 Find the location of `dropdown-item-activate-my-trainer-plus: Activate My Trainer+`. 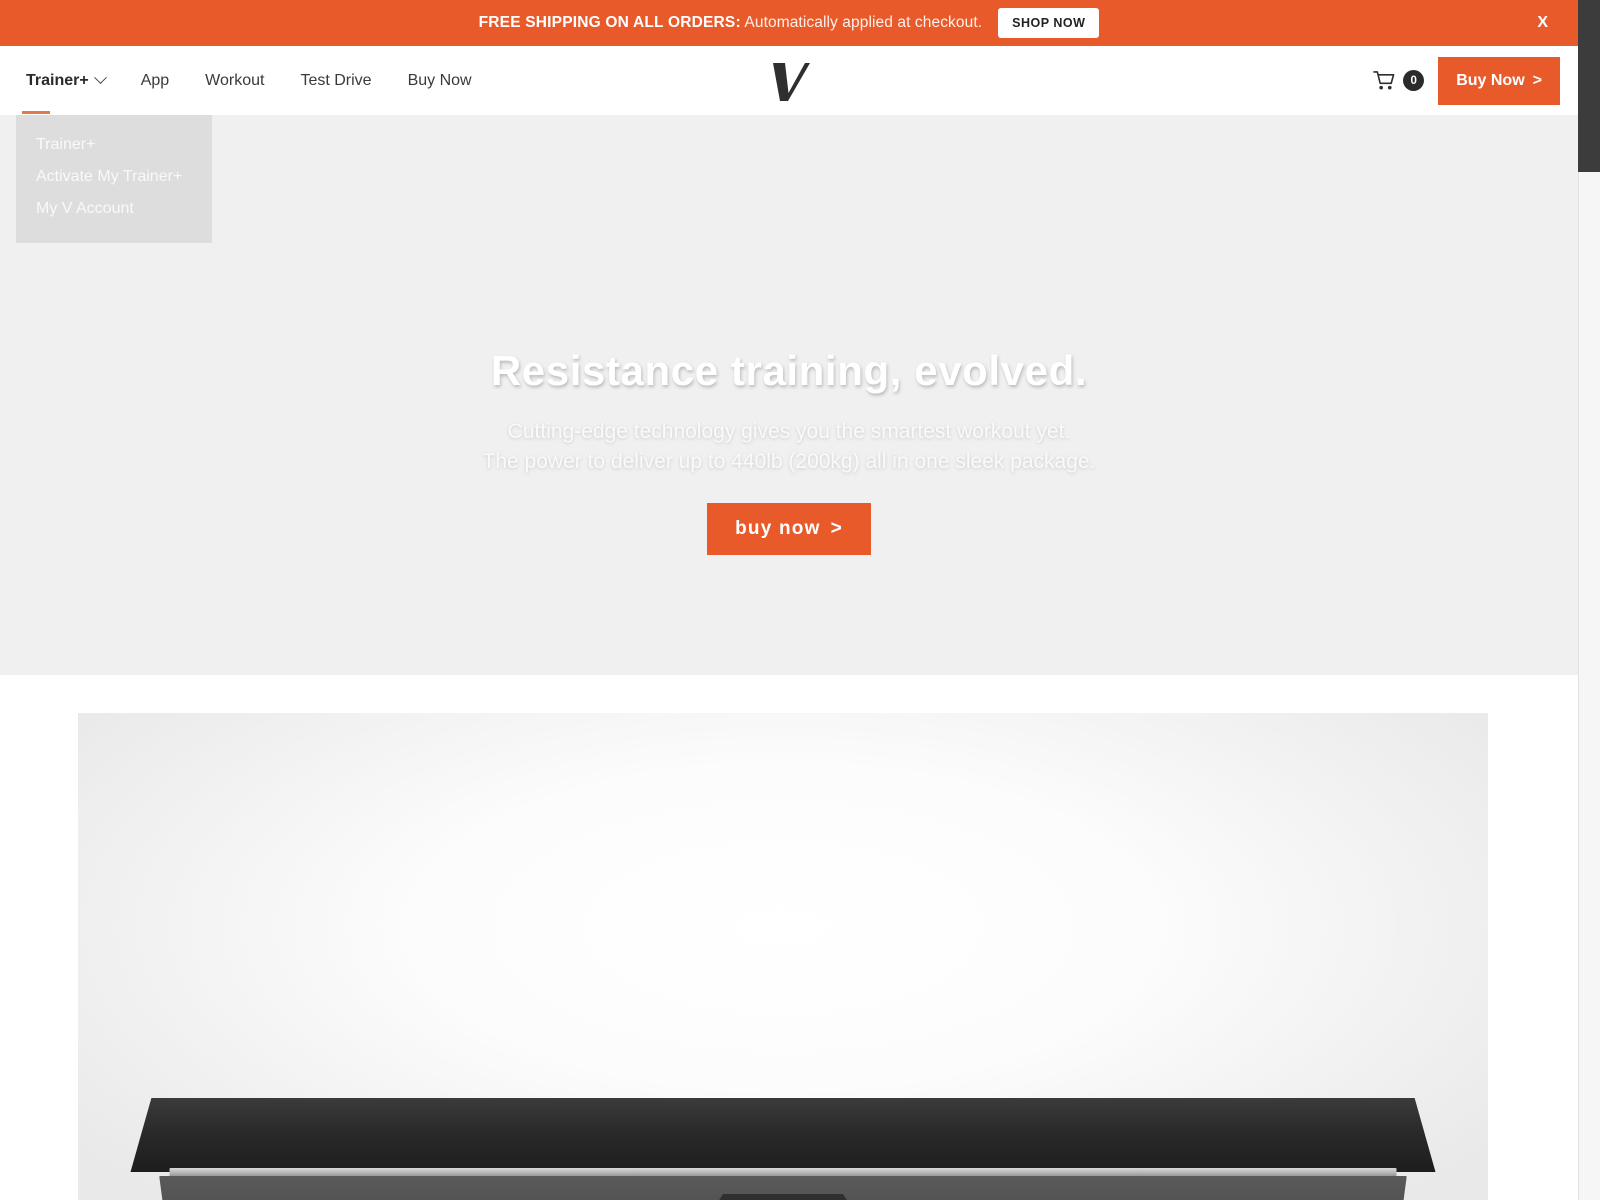

dropdown-item-activate-my-trainer-plus: Activate My Trainer+ is located at coordinates (114, 177).